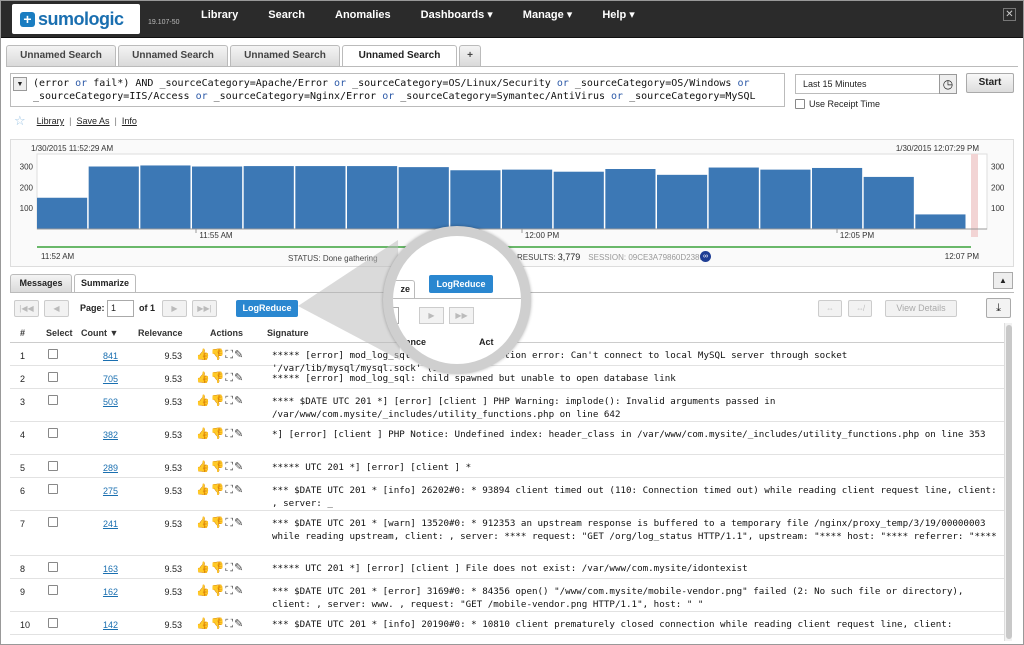 This screenshot has height=645, width=1024. What do you see at coordinates (174, 308) in the screenshot?
I see `next-page-button: ▶` at bounding box center [174, 308].